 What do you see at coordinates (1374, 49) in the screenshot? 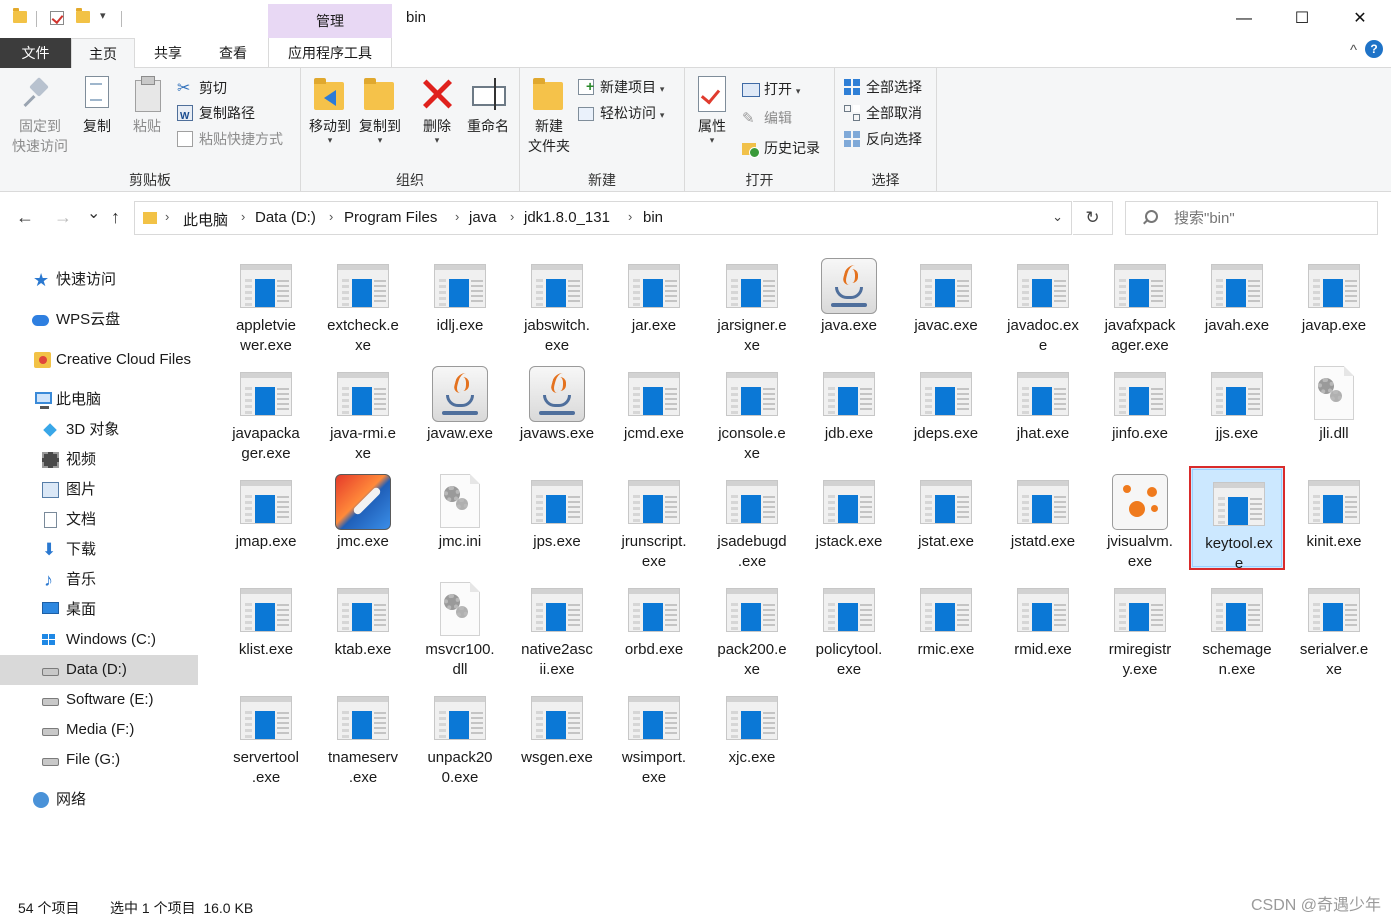
I see `help-icon: ?` at bounding box center [1374, 49].